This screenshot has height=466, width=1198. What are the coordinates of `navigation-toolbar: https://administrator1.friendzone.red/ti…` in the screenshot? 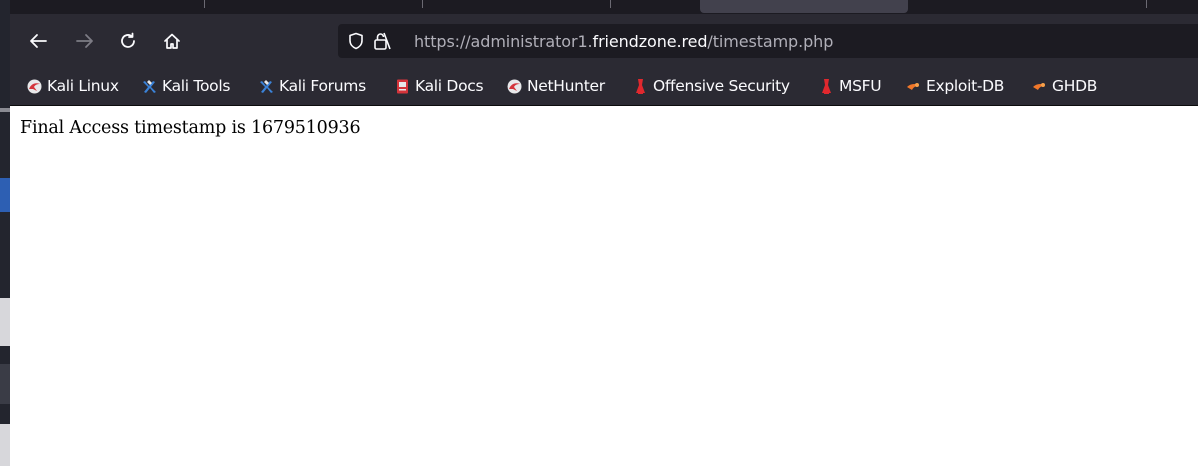 It's located at (604, 40).